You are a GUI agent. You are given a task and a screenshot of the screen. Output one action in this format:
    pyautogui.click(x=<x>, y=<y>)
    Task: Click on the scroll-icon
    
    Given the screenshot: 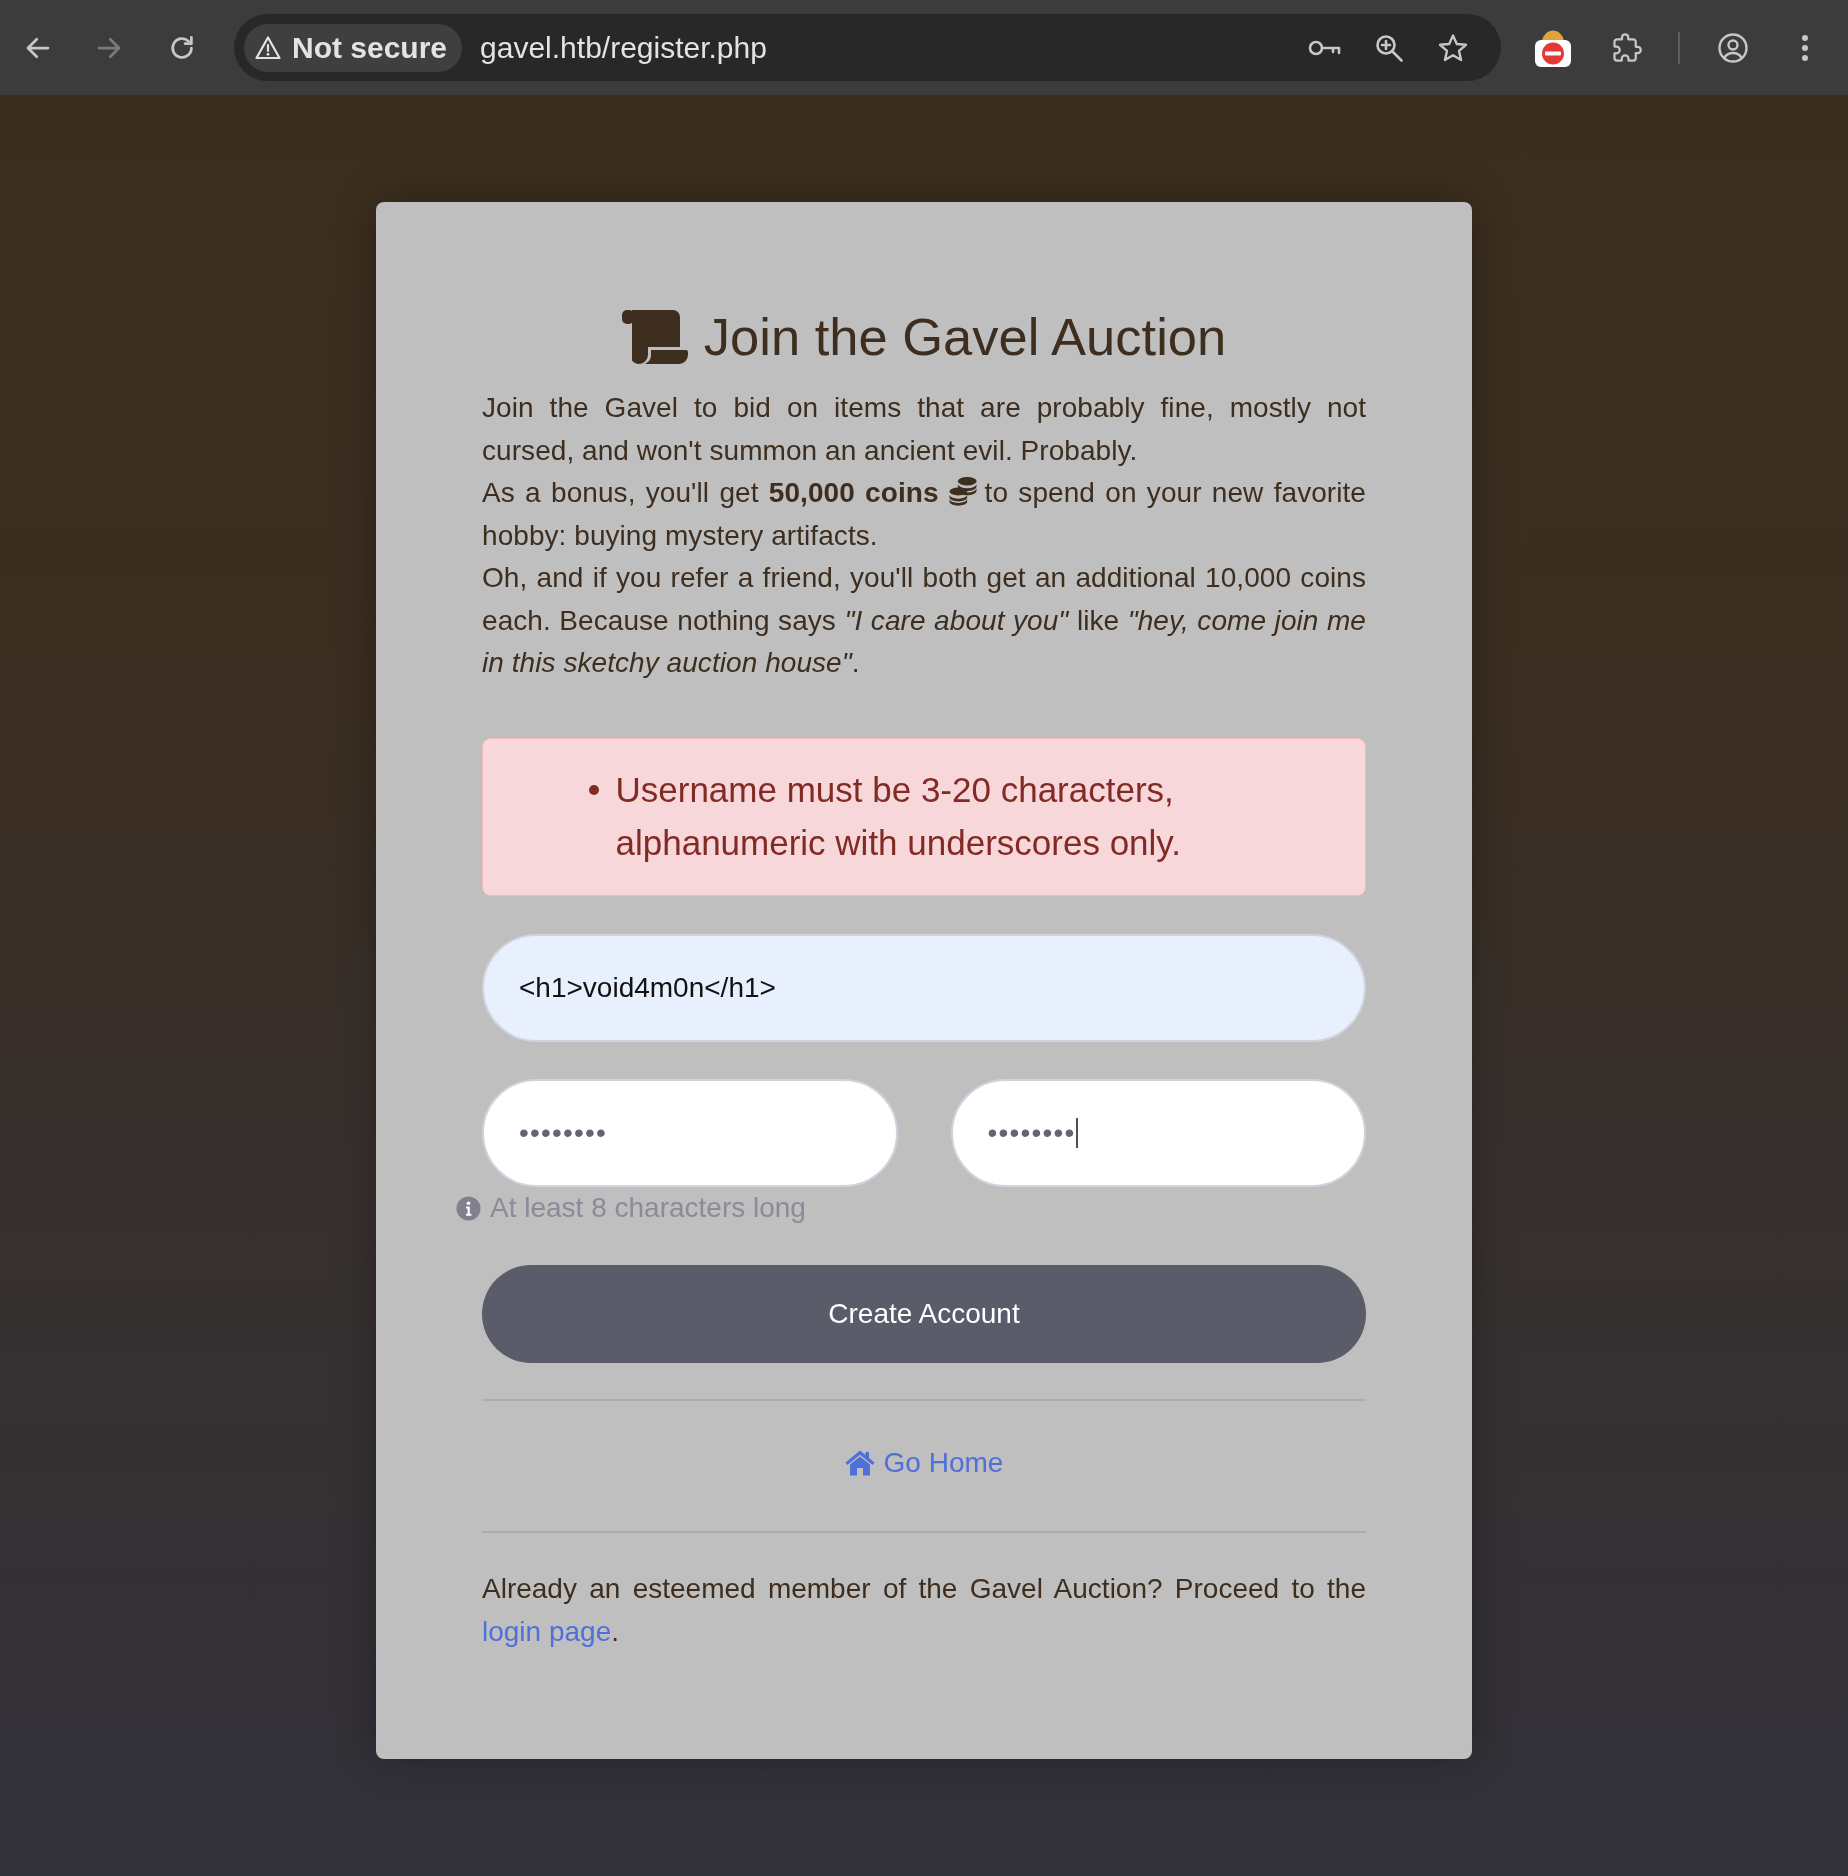 What is the action you would take?
    pyautogui.click(x=654, y=337)
    